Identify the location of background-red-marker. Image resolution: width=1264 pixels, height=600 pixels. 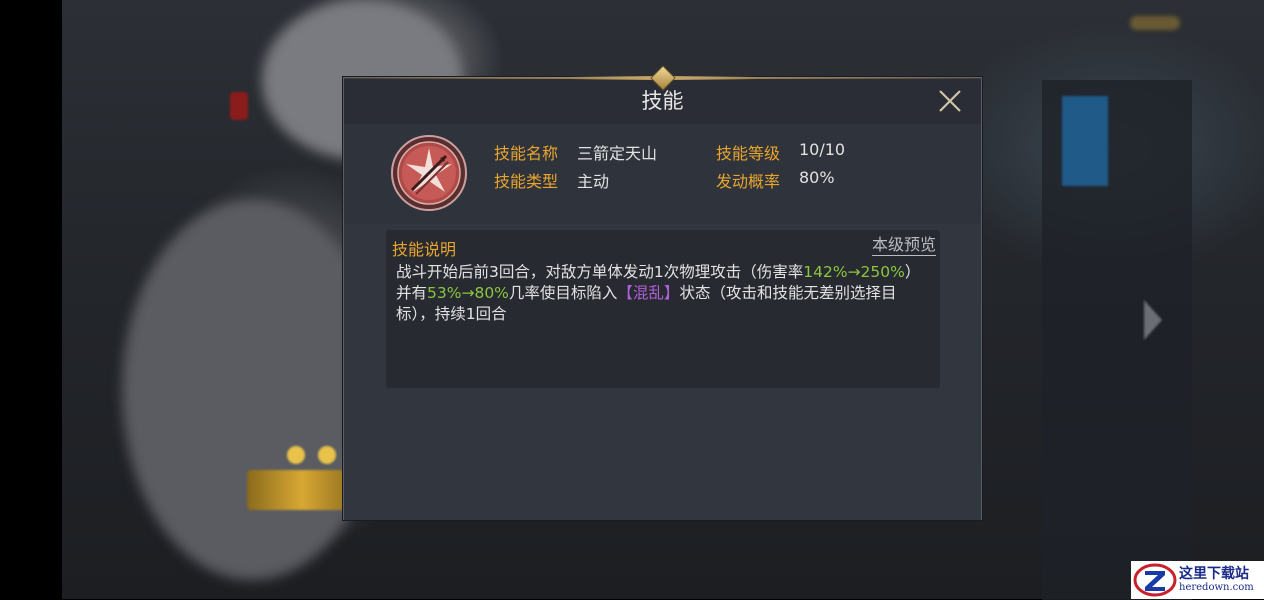
(239, 106).